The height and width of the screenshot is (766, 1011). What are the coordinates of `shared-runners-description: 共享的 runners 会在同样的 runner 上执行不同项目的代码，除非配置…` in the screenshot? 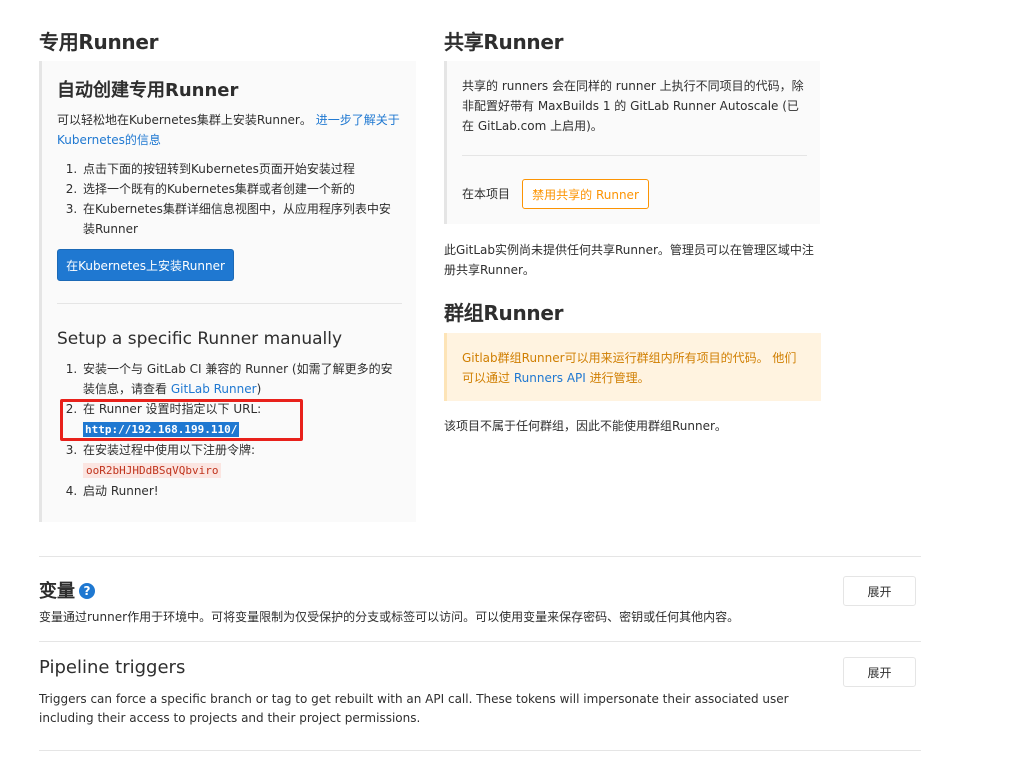 It's located at (633, 106).